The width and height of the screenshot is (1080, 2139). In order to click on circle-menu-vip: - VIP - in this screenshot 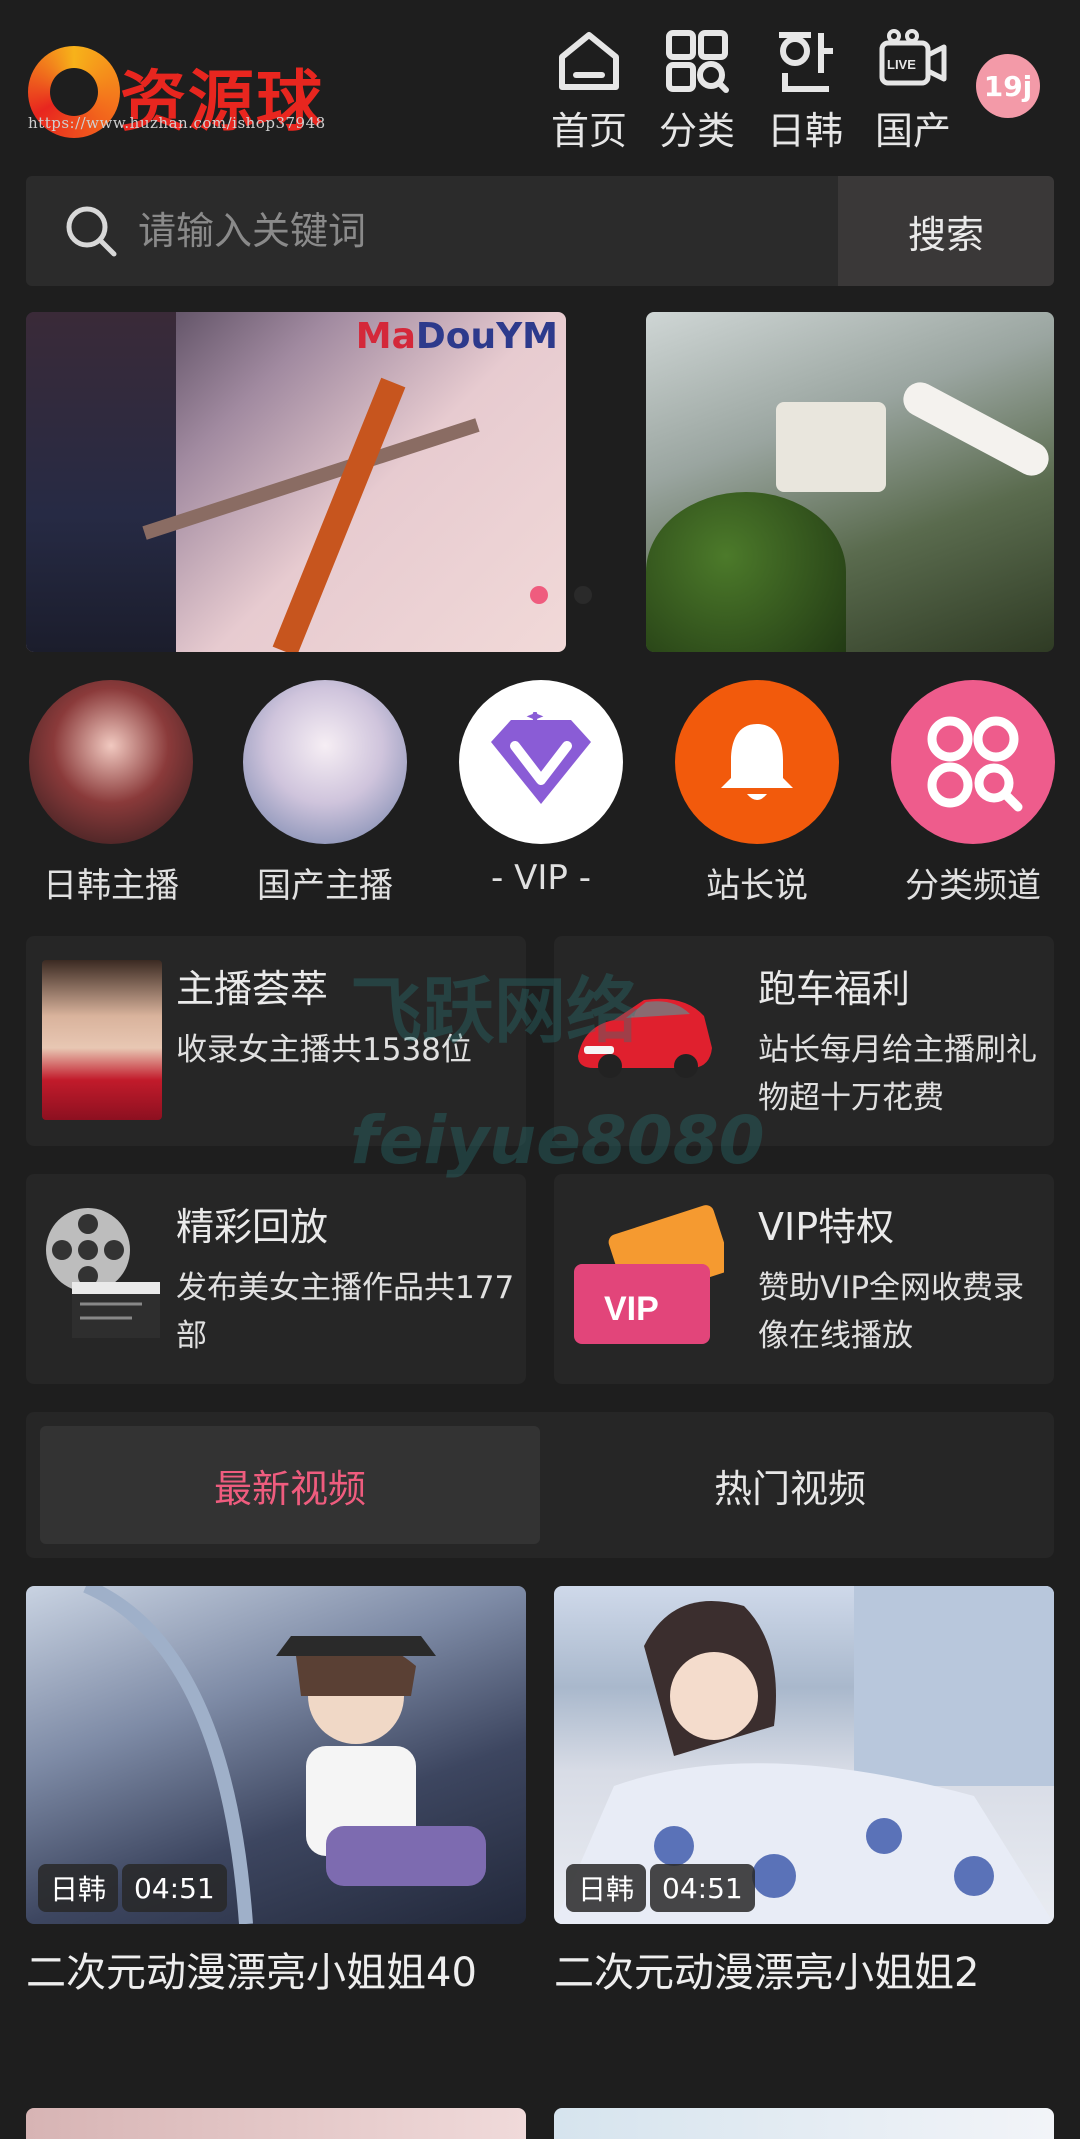, I will do `click(541, 789)`.